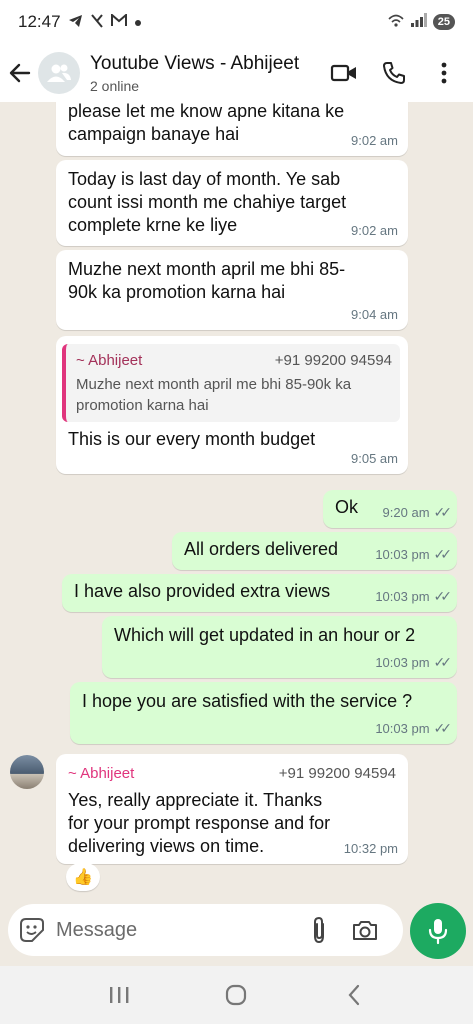 The image size is (473, 1024). What do you see at coordinates (265, 635) in the screenshot?
I see `message-text: Which will get updated in an hour or 2` at bounding box center [265, 635].